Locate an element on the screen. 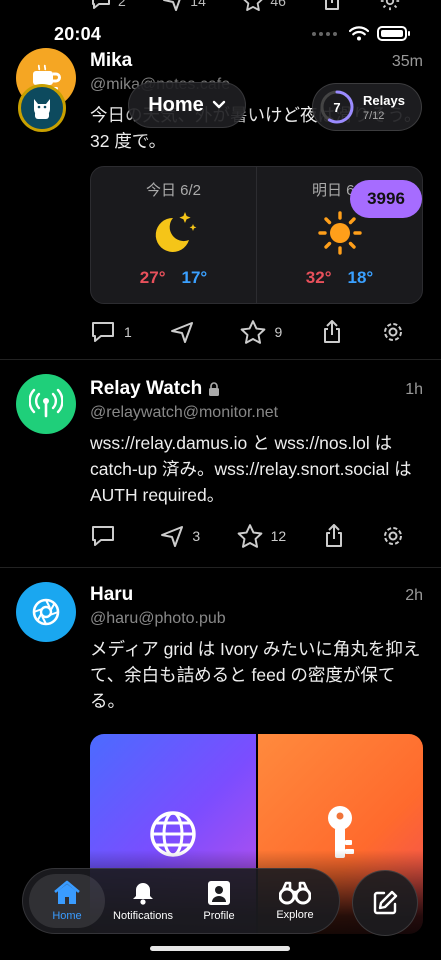  tab-label: Profile is located at coordinates (219, 916).